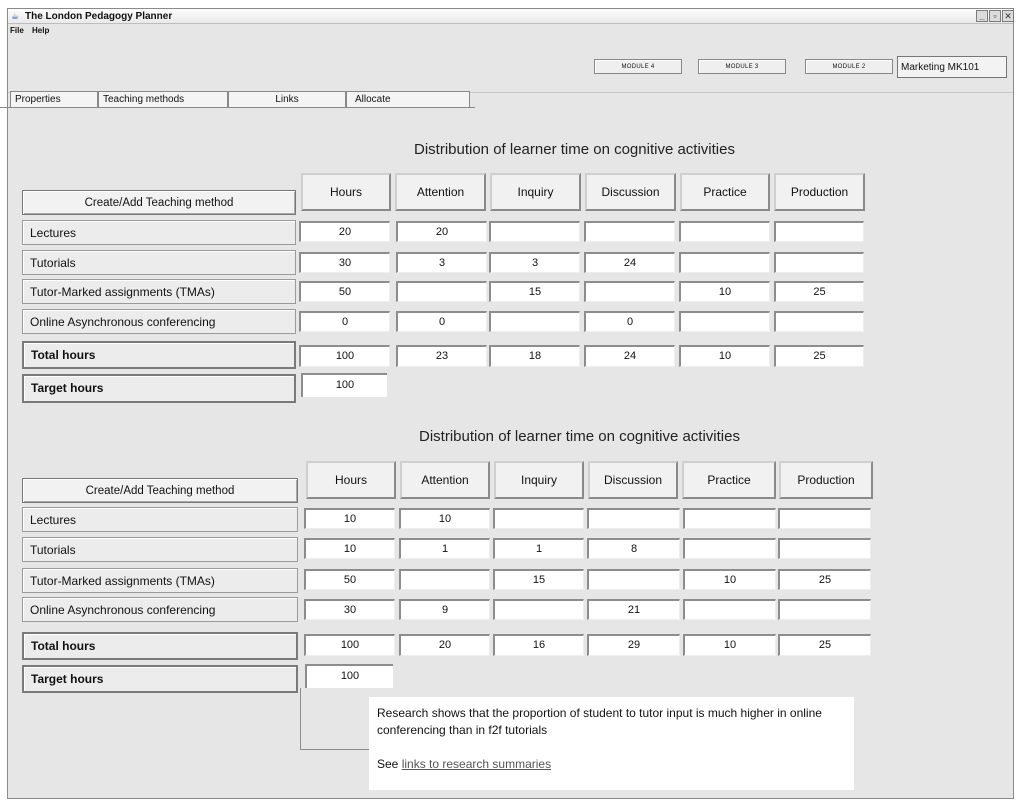  What do you see at coordinates (159, 321) in the screenshot?
I see `t1-row-label-online: Online Asynchronous conferencing` at bounding box center [159, 321].